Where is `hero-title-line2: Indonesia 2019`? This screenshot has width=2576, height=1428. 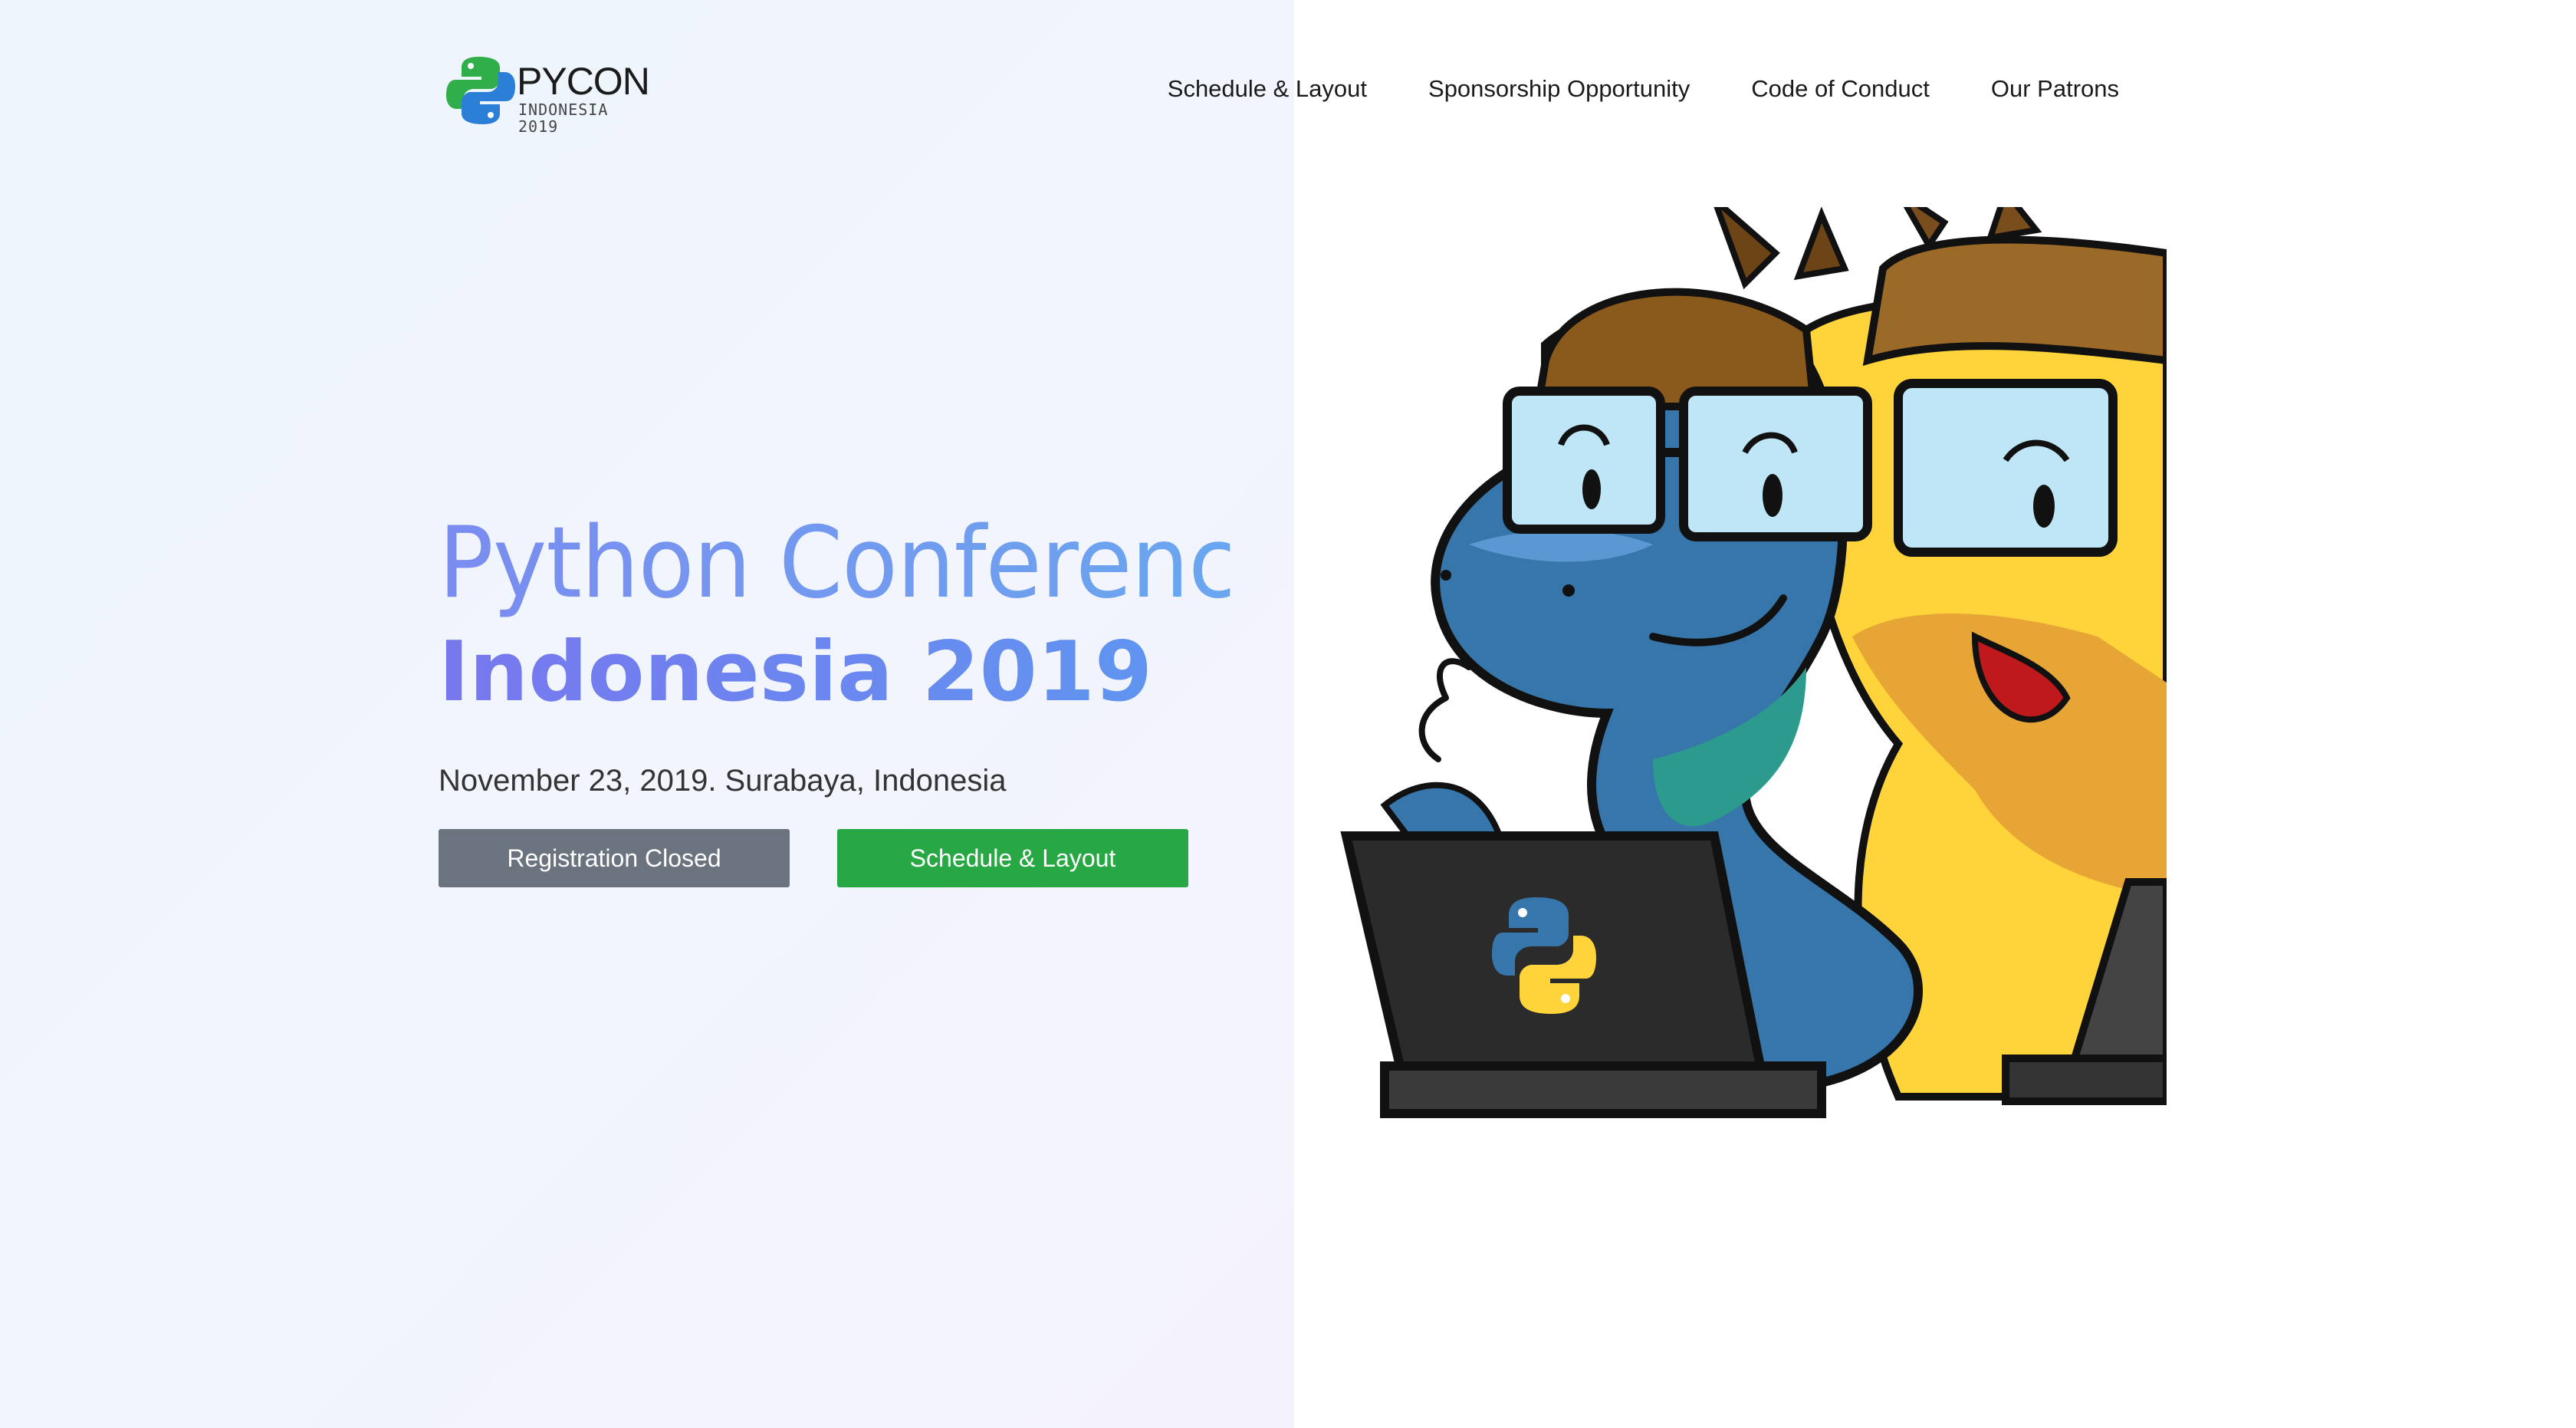
hero-title-line2: Indonesia 2019 is located at coordinates (865, 672).